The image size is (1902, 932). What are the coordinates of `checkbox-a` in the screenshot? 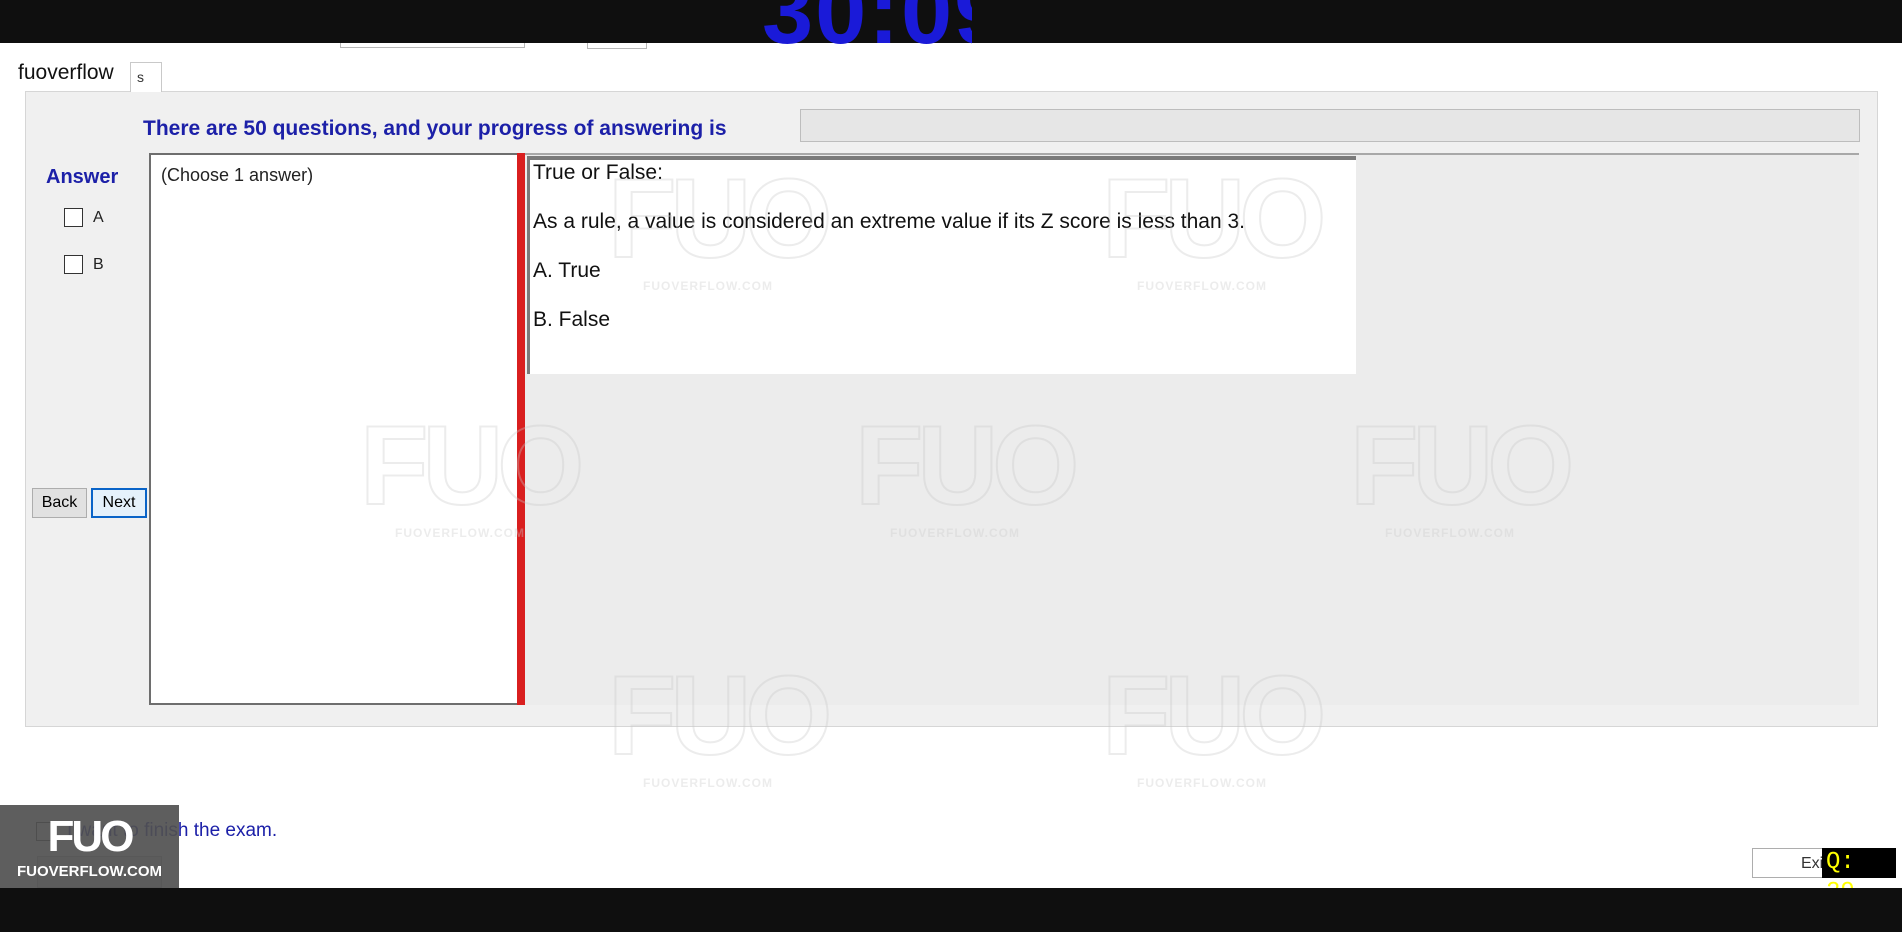 It's located at (73, 217).